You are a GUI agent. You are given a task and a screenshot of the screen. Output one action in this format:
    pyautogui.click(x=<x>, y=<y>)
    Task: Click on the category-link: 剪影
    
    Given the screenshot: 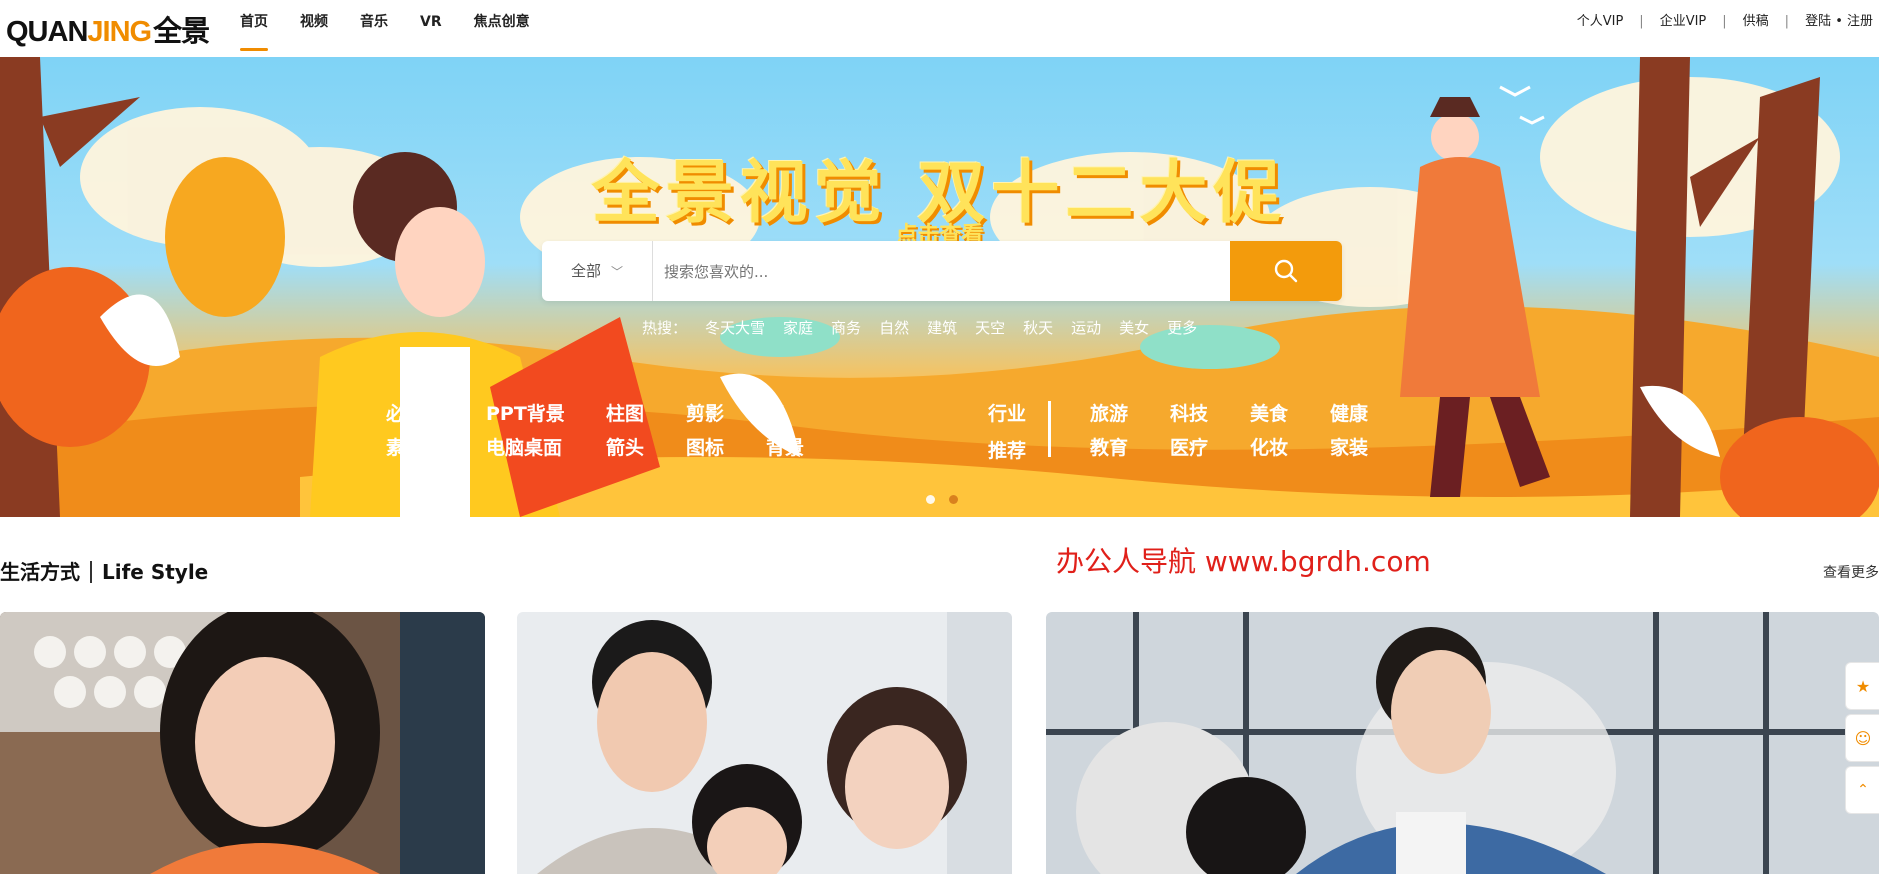 What is the action you would take?
    pyautogui.click(x=726, y=412)
    